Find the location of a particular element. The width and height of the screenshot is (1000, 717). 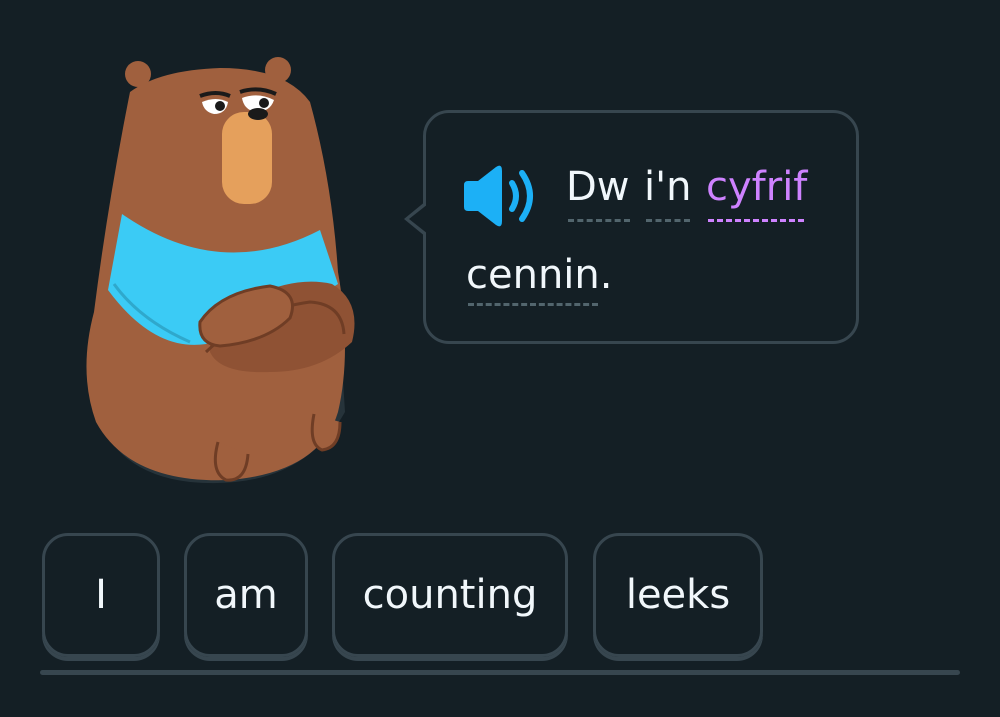

tile-label: I is located at coordinates (101, 595).